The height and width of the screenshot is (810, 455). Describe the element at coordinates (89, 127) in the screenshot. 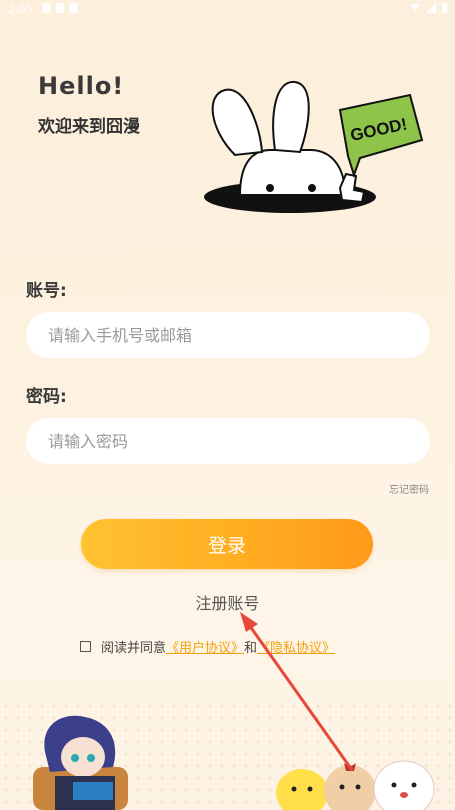

I see `welcome-subtitle: 欢迎来到囧漫` at that location.